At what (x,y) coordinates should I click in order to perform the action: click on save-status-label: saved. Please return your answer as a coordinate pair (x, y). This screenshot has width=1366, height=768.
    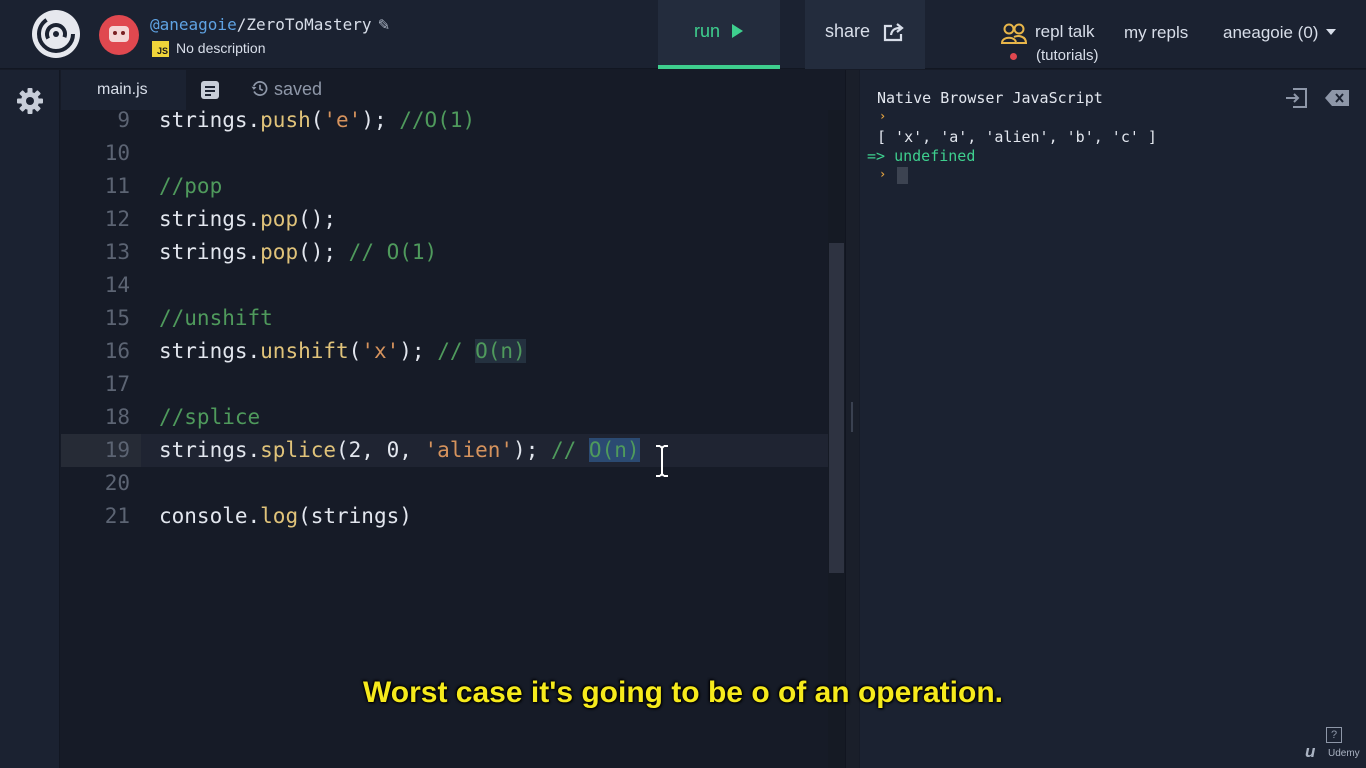
    Looking at the image, I should click on (298, 89).